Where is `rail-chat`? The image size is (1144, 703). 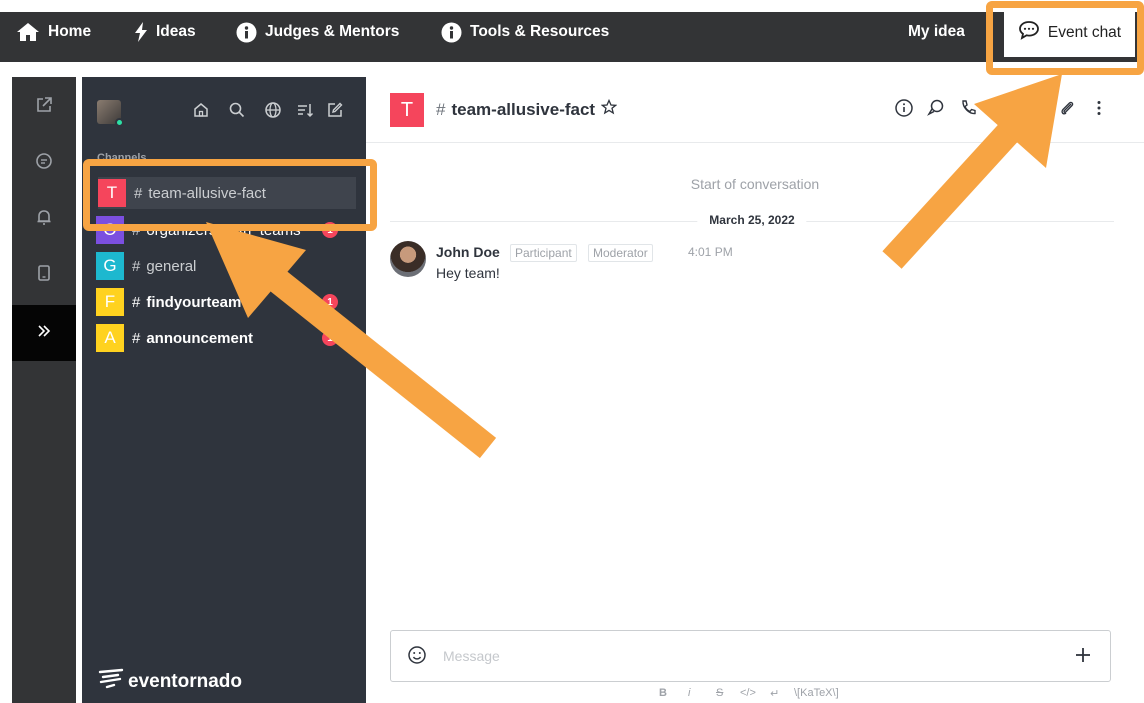 rail-chat is located at coordinates (44, 163).